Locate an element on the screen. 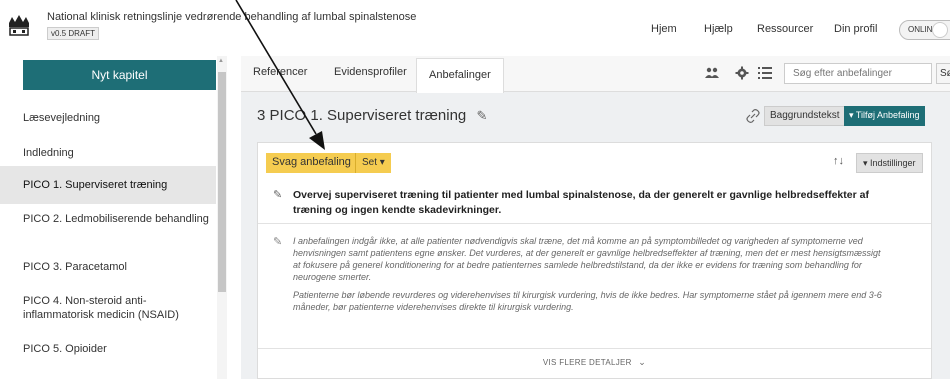 The image size is (950, 379). users-icon is located at coordinates (712, 73).